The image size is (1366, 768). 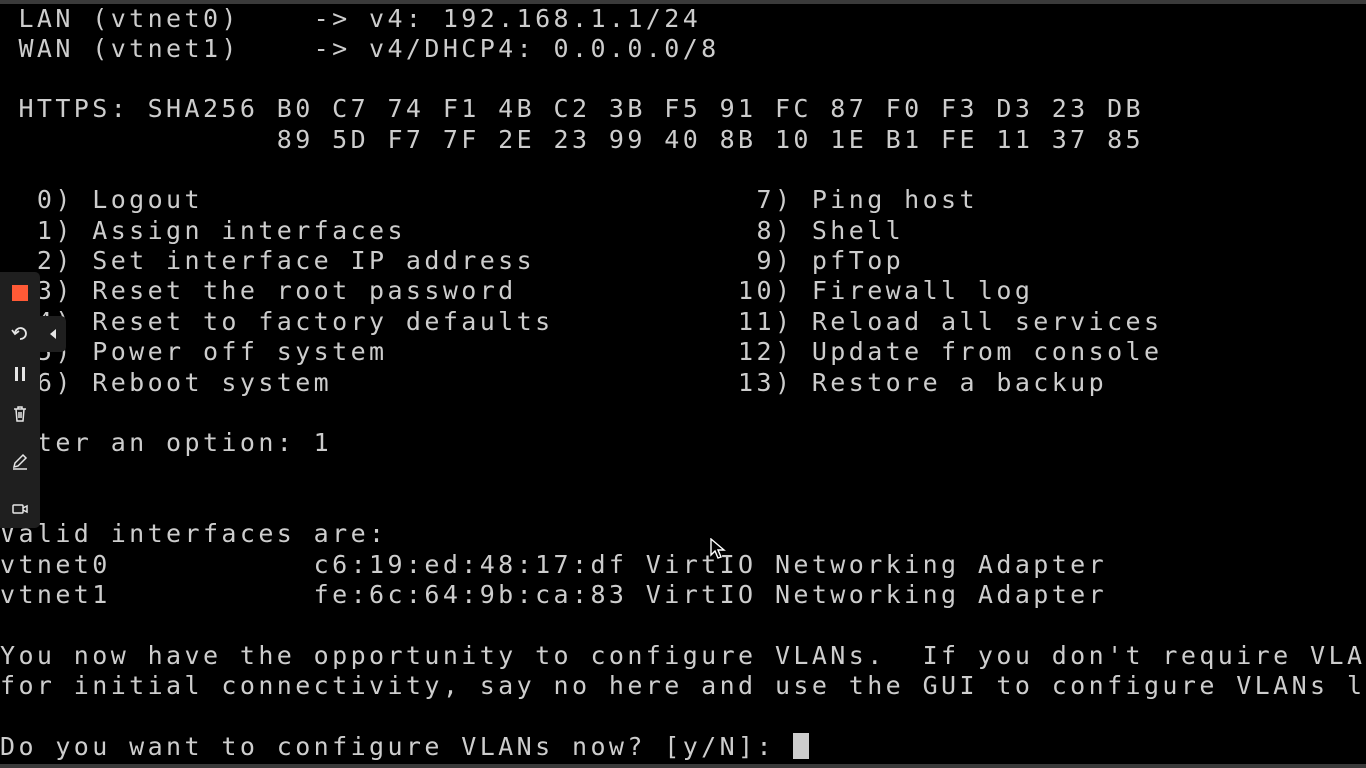 What do you see at coordinates (452, 230) in the screenshot?
I see `menu-line: 1) Assign interfaces 8) Shell` at bounding box center [452, 230].